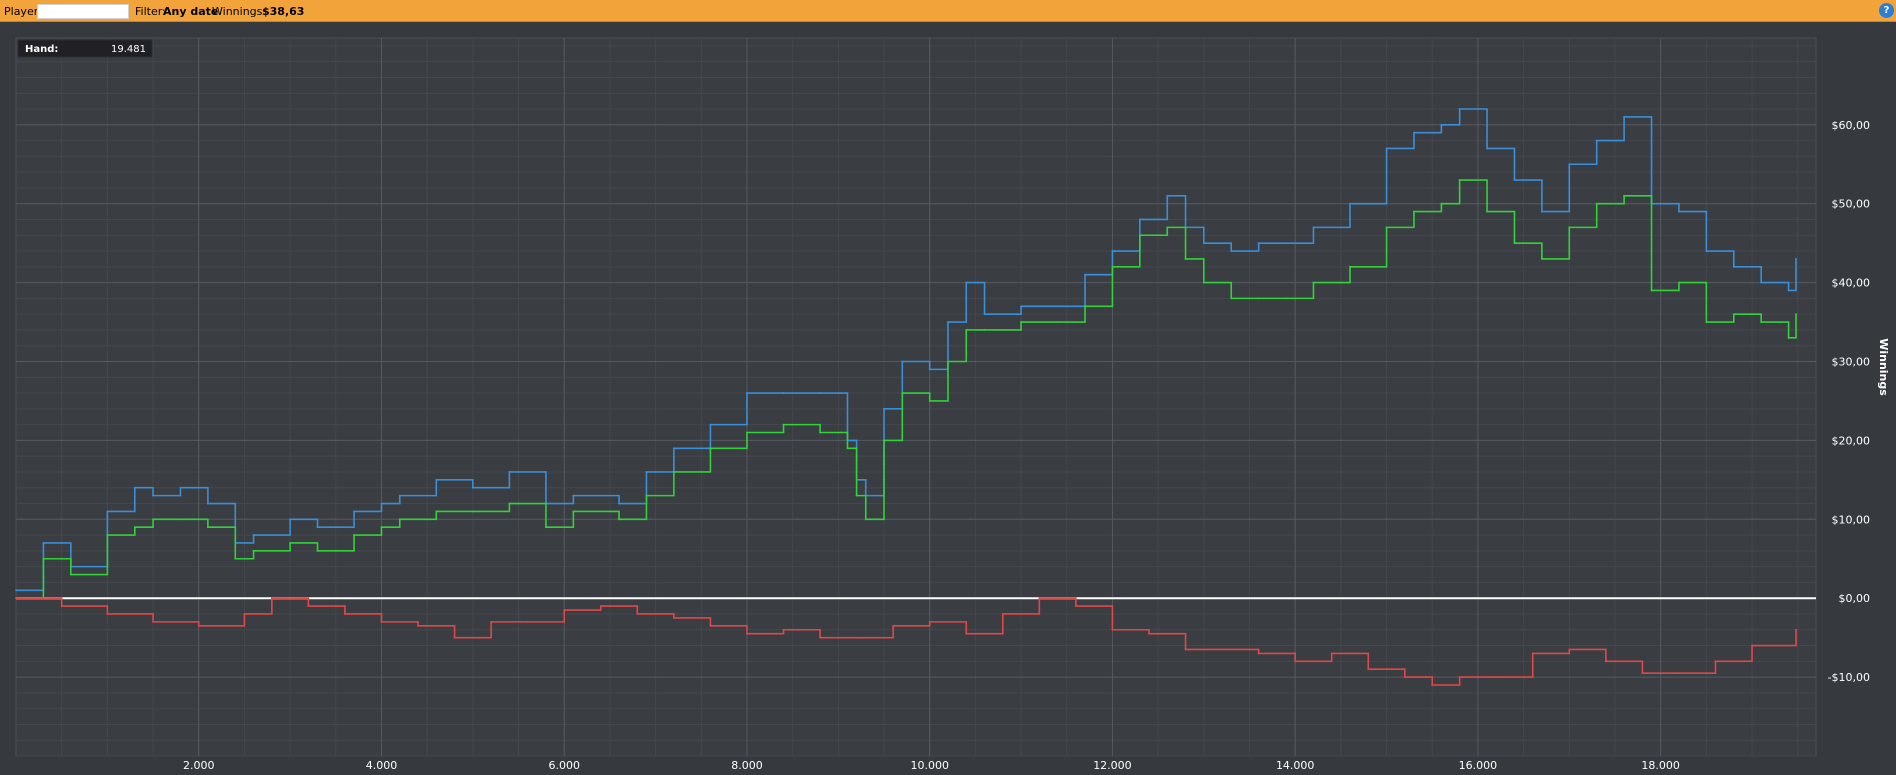 The image size is (1896, 775). What do you see at coordinates (1849, 677) in the screenshot?
I see `y-tick-label: -$10,00` at bounding box center [1849, 677].